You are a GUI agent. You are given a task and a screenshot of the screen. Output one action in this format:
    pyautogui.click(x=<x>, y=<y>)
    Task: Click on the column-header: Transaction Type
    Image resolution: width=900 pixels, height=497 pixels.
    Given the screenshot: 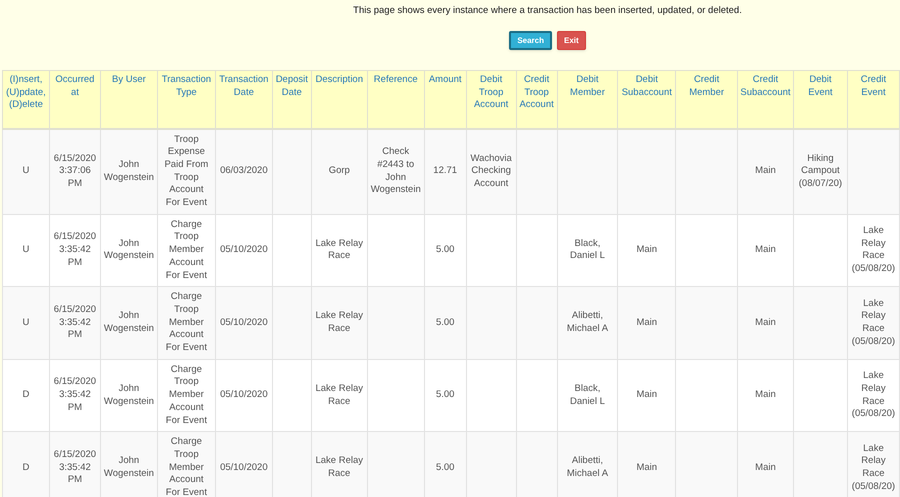 What is the action you would take?
    pyautogui.click(x=186, y=99)
    